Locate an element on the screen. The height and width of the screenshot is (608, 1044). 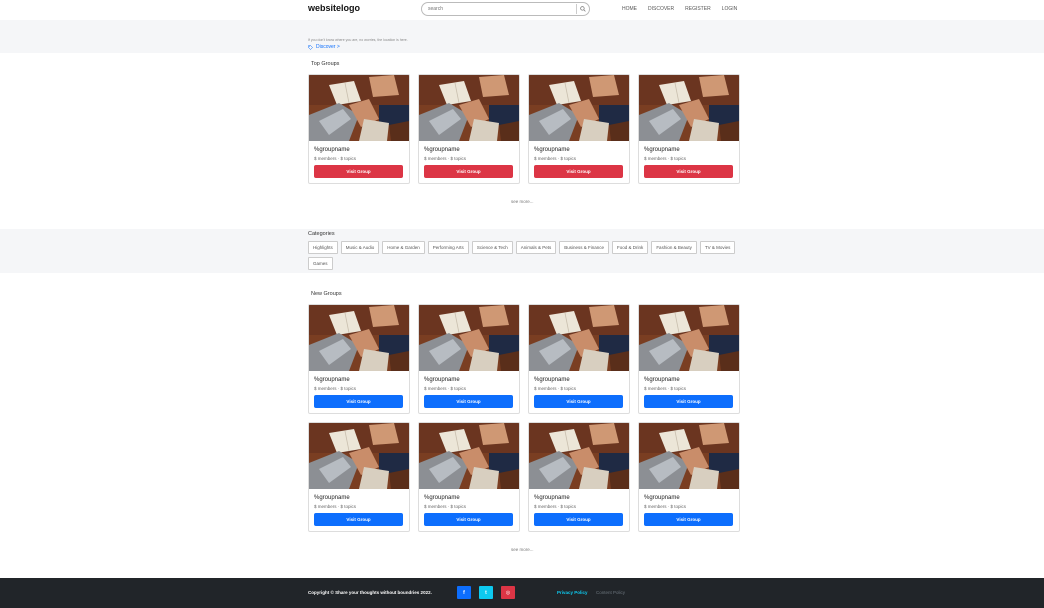
nav-login: LOGIN is located at coordinates (730, 9).